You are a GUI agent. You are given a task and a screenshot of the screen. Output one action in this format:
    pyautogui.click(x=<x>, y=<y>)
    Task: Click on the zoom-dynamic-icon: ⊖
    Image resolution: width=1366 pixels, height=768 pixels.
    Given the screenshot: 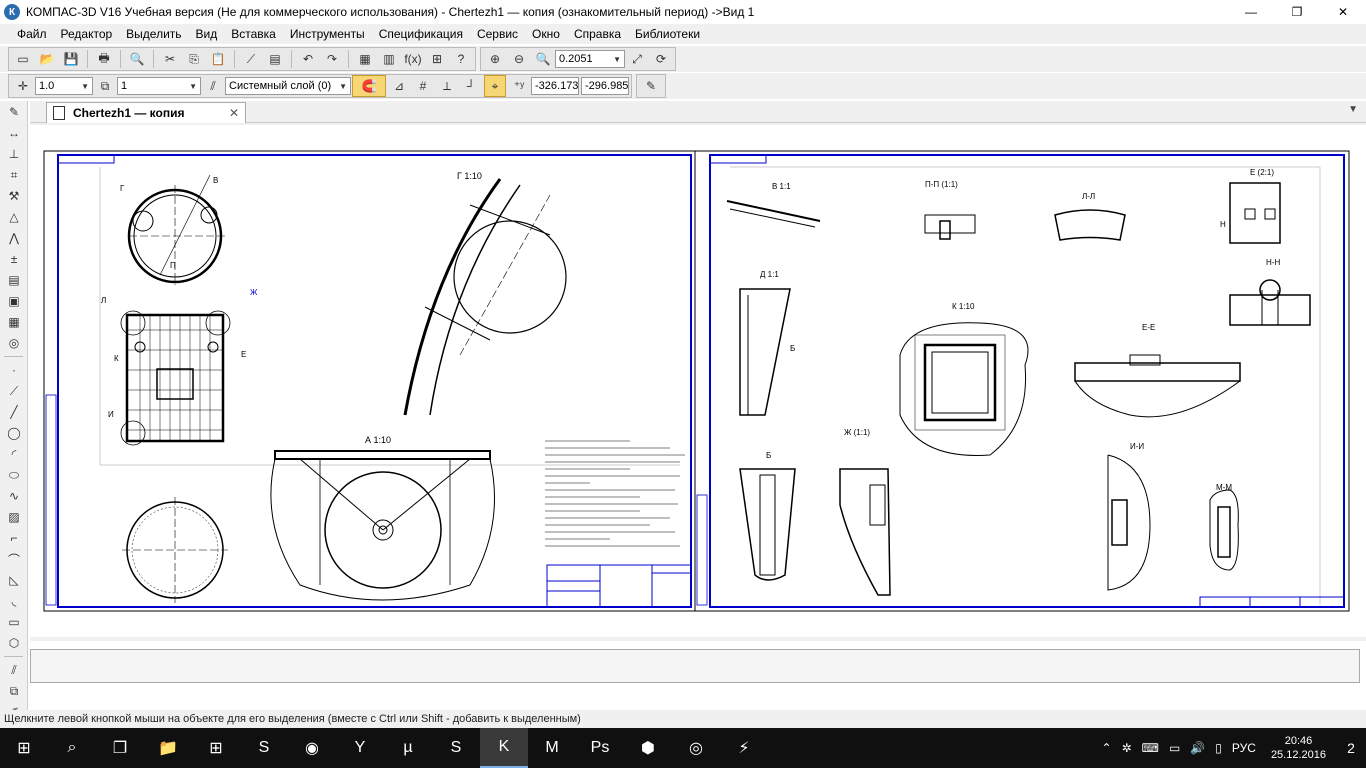 What is the action you would take?
    pyautogui.click(x=519, y=59)
    